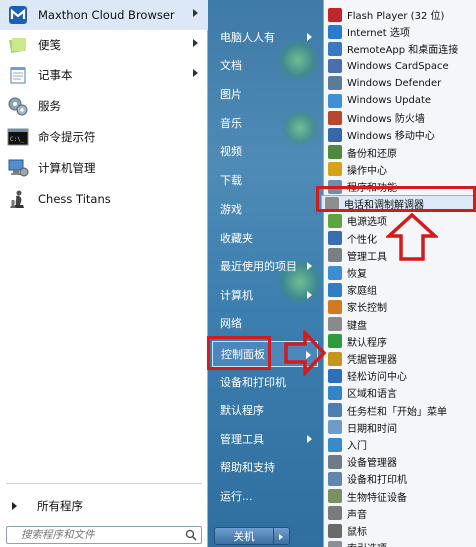  Describe the element at coordinates (400, 358) in the screenshot. I see `control-panel-item: 凭据管理器` at that location.